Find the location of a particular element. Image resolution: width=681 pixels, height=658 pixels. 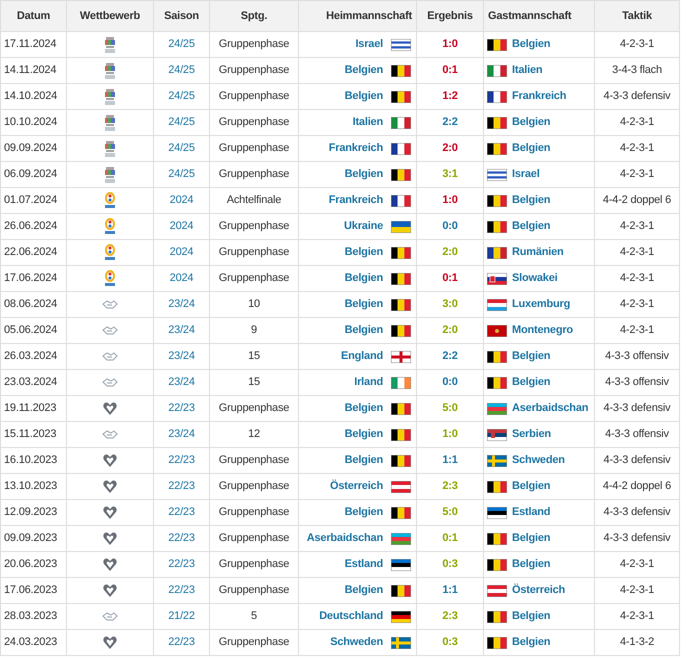

tactic: 4-3-3 defensiv is located at coordinates (637, 96).